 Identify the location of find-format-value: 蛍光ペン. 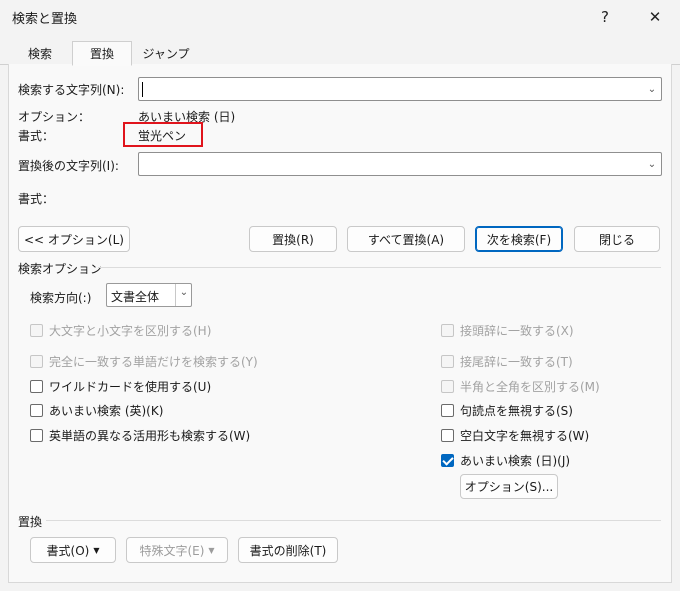
(162, 136).